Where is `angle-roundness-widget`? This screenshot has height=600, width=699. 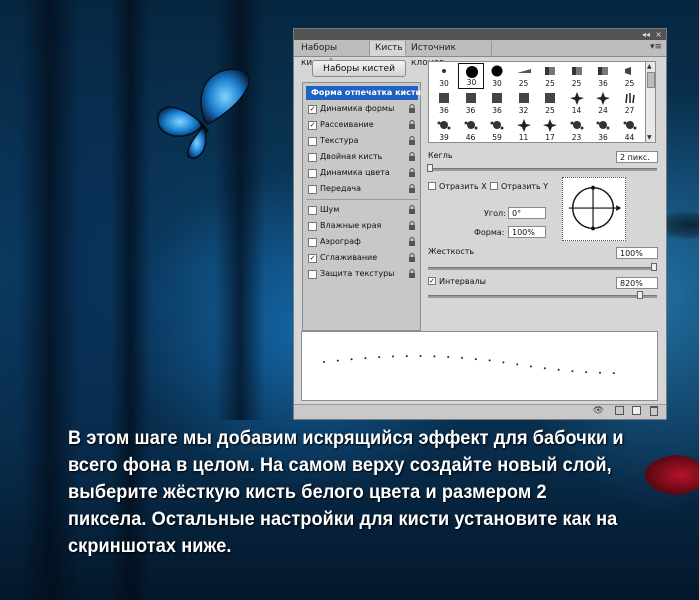
angle-roundness-widget is located at coordinates (594, 209).